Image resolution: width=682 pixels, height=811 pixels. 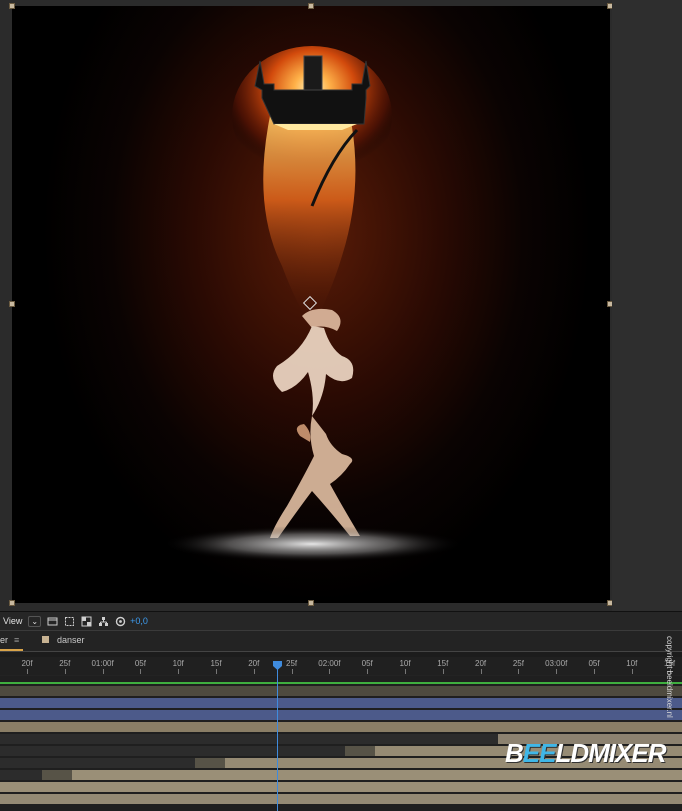 I want to click on logo-text-start: B, so click(x=514, y=753).